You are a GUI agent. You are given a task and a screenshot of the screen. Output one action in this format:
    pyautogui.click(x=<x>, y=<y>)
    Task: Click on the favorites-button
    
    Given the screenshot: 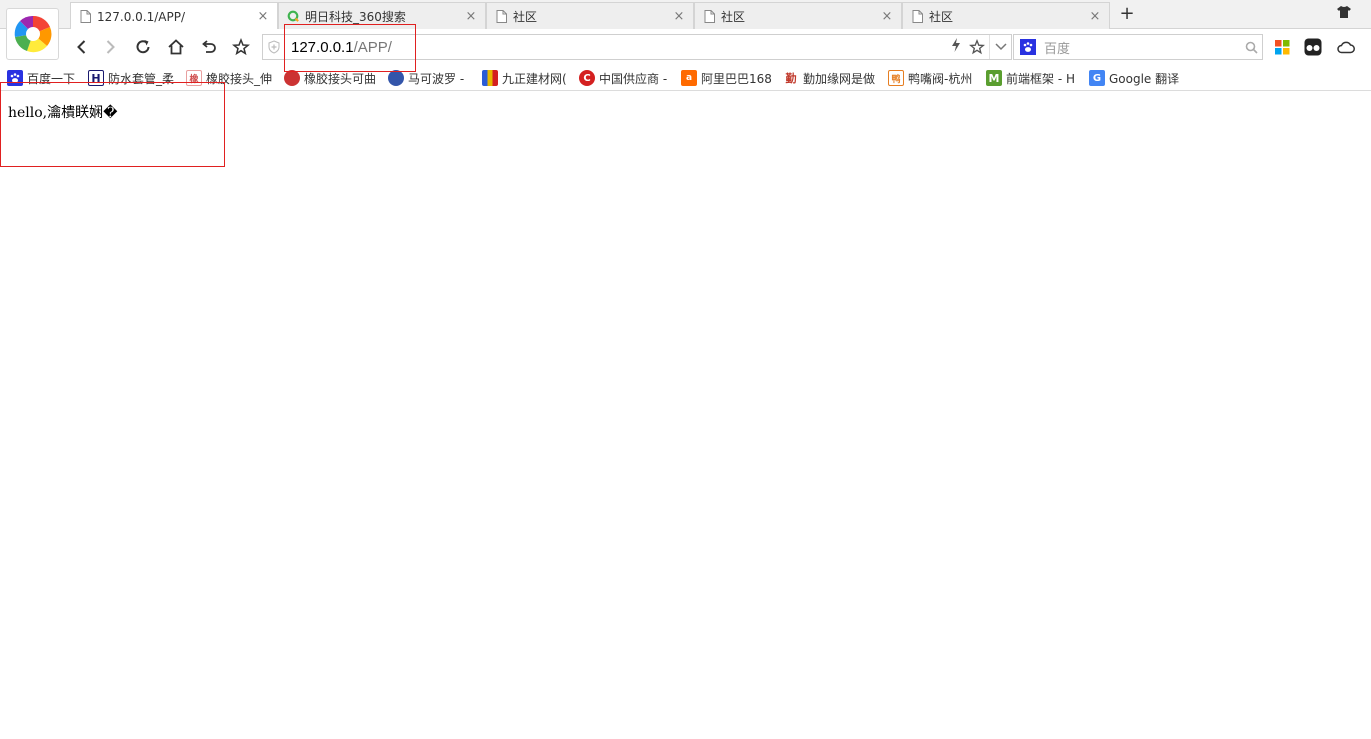 What is the action you would take?
    pyautogui.click(x=241, y=47)
    